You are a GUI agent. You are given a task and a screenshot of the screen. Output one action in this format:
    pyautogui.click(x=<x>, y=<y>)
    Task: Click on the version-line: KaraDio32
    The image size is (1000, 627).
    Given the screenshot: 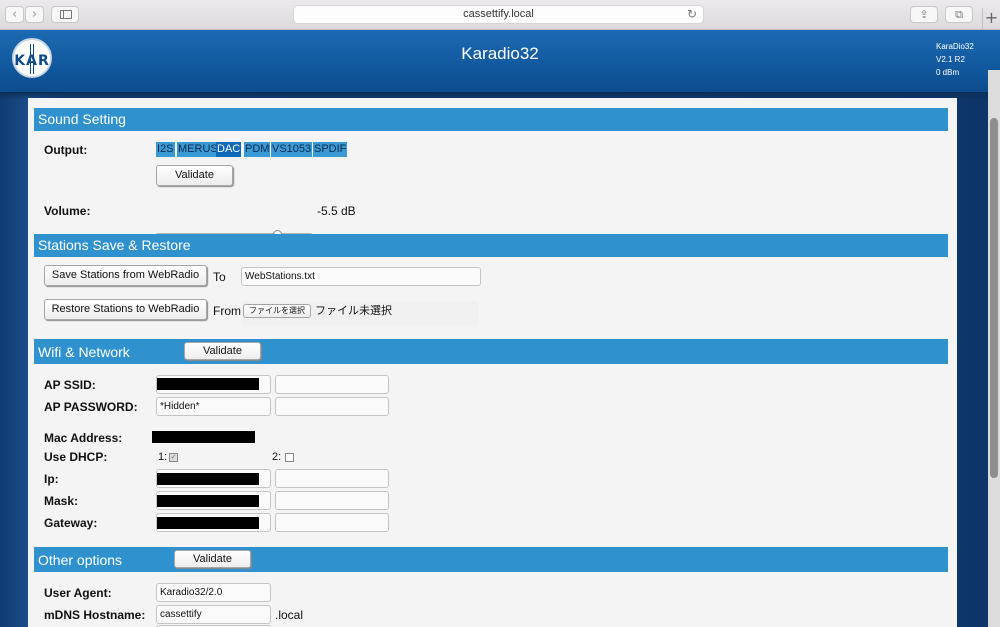 What is the action you would take?
    pyautogui.click(x=955, y=46)
    